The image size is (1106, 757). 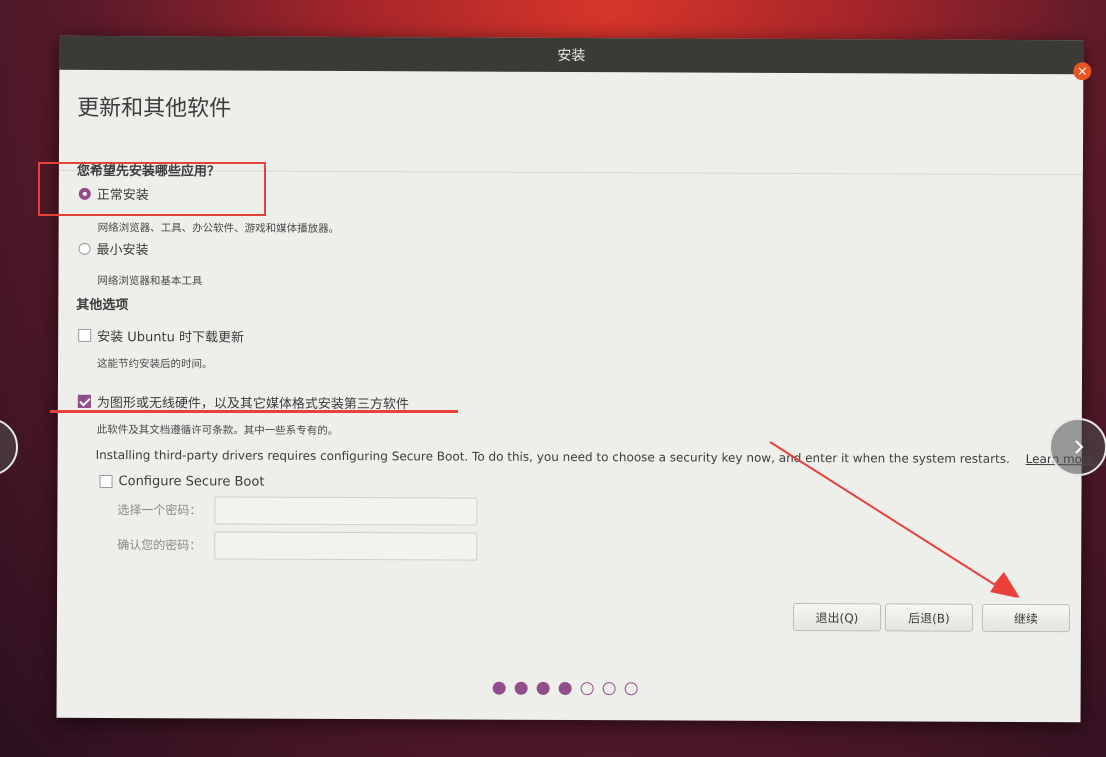 I want to click on progress-dot-current, so click(x=565, y=688).